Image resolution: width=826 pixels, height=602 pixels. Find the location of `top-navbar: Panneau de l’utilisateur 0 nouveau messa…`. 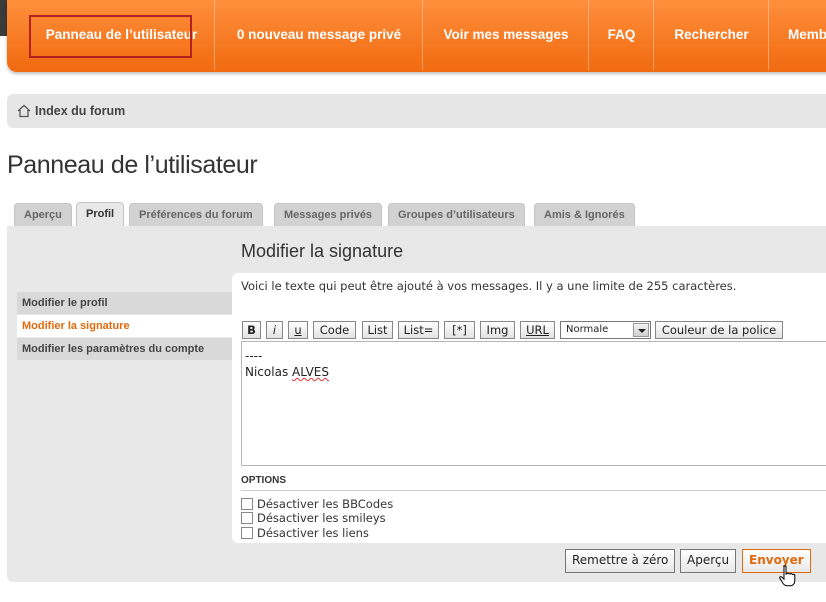

top-navbar: Panneau de l’utilisateur 0 nouveau messa… is located at coordinates (416, 36).